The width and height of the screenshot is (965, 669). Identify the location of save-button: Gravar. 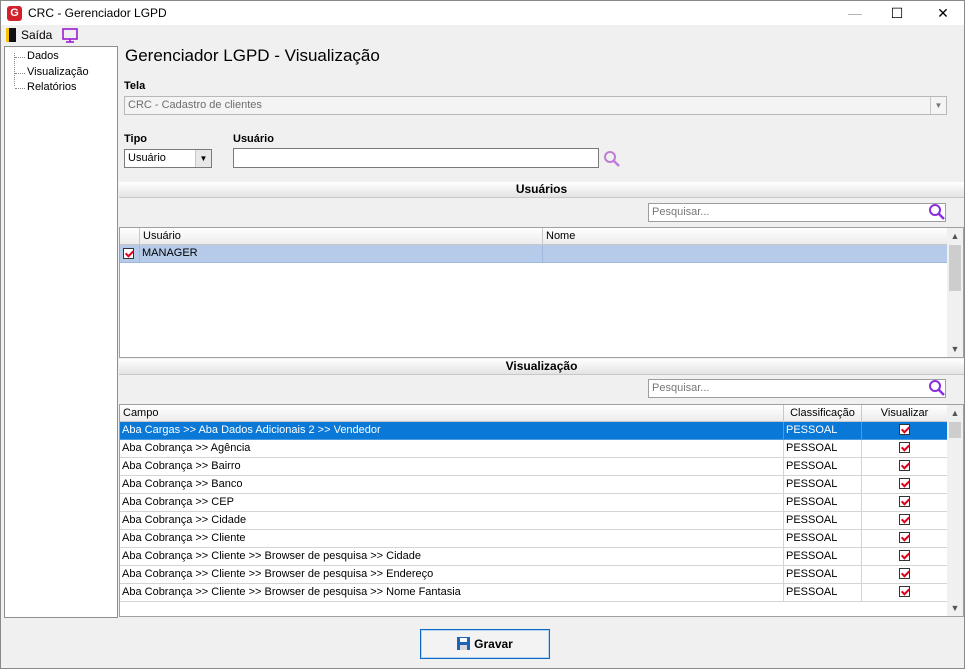
(485, 644).